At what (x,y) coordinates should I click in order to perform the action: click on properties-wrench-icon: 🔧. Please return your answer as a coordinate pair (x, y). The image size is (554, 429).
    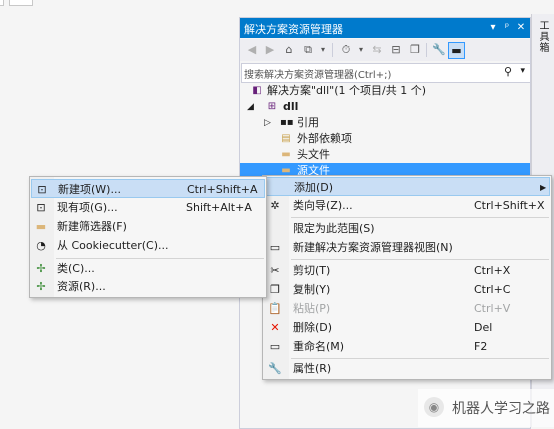
    Looking at the image, I should click on (439, 50).